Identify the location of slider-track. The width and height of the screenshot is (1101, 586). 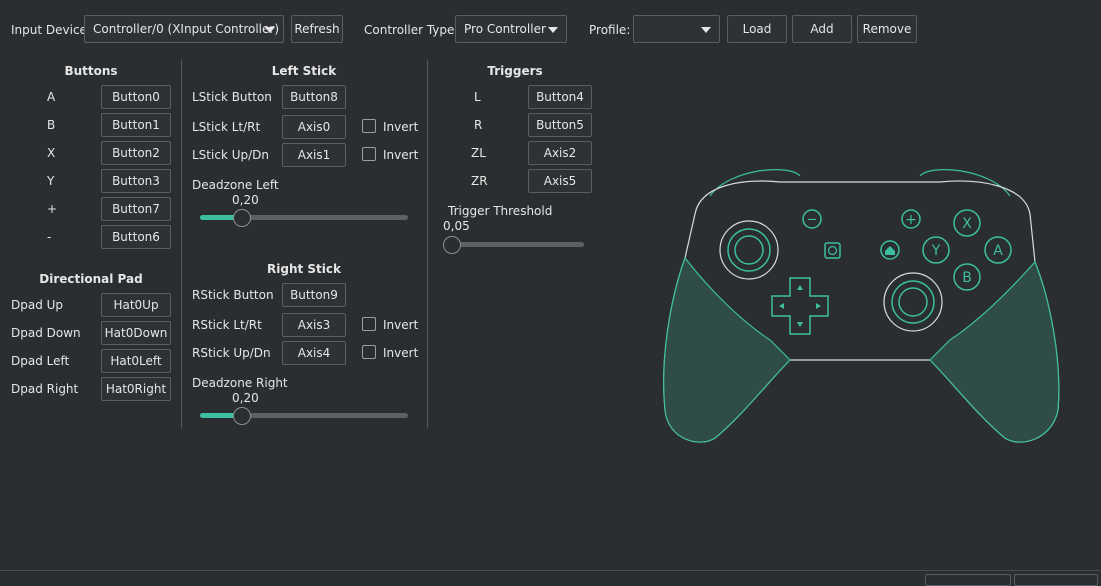
(513, 244).